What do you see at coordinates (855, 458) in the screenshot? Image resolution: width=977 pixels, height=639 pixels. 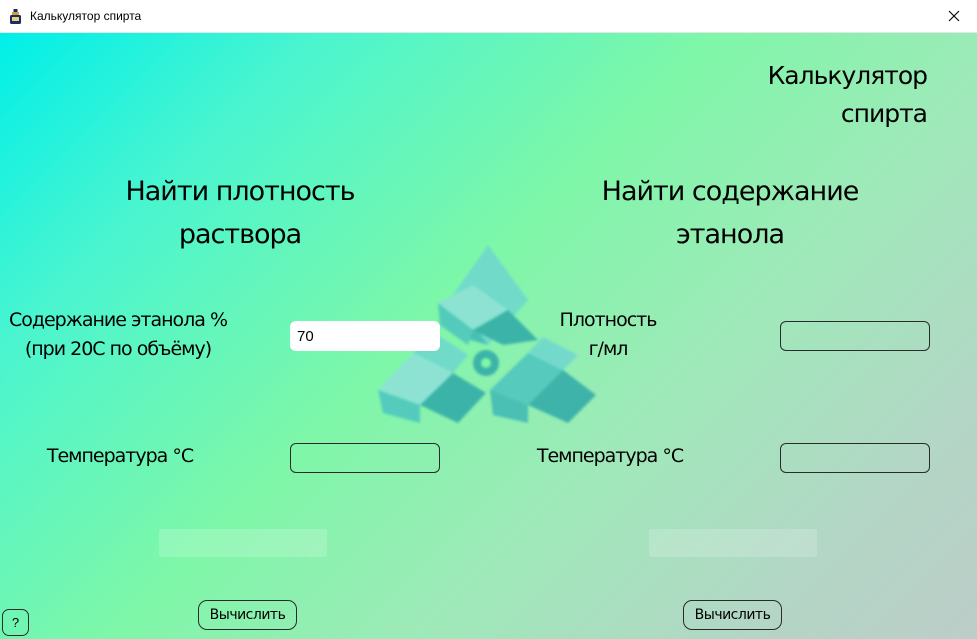 I see `ethanol-temperature-input` at bounding box center [855, 458].